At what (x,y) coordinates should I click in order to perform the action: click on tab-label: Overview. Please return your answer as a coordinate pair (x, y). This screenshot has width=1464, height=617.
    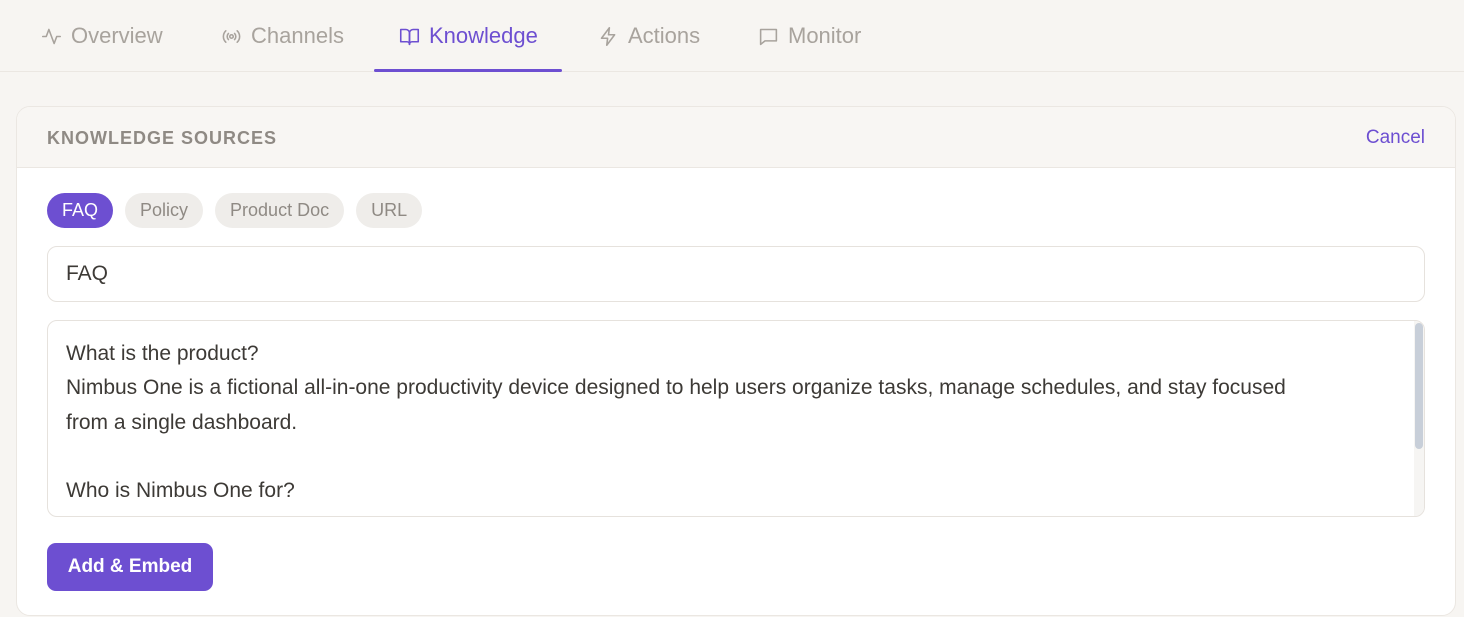
    Looking at the image, I should click on (117, 35).